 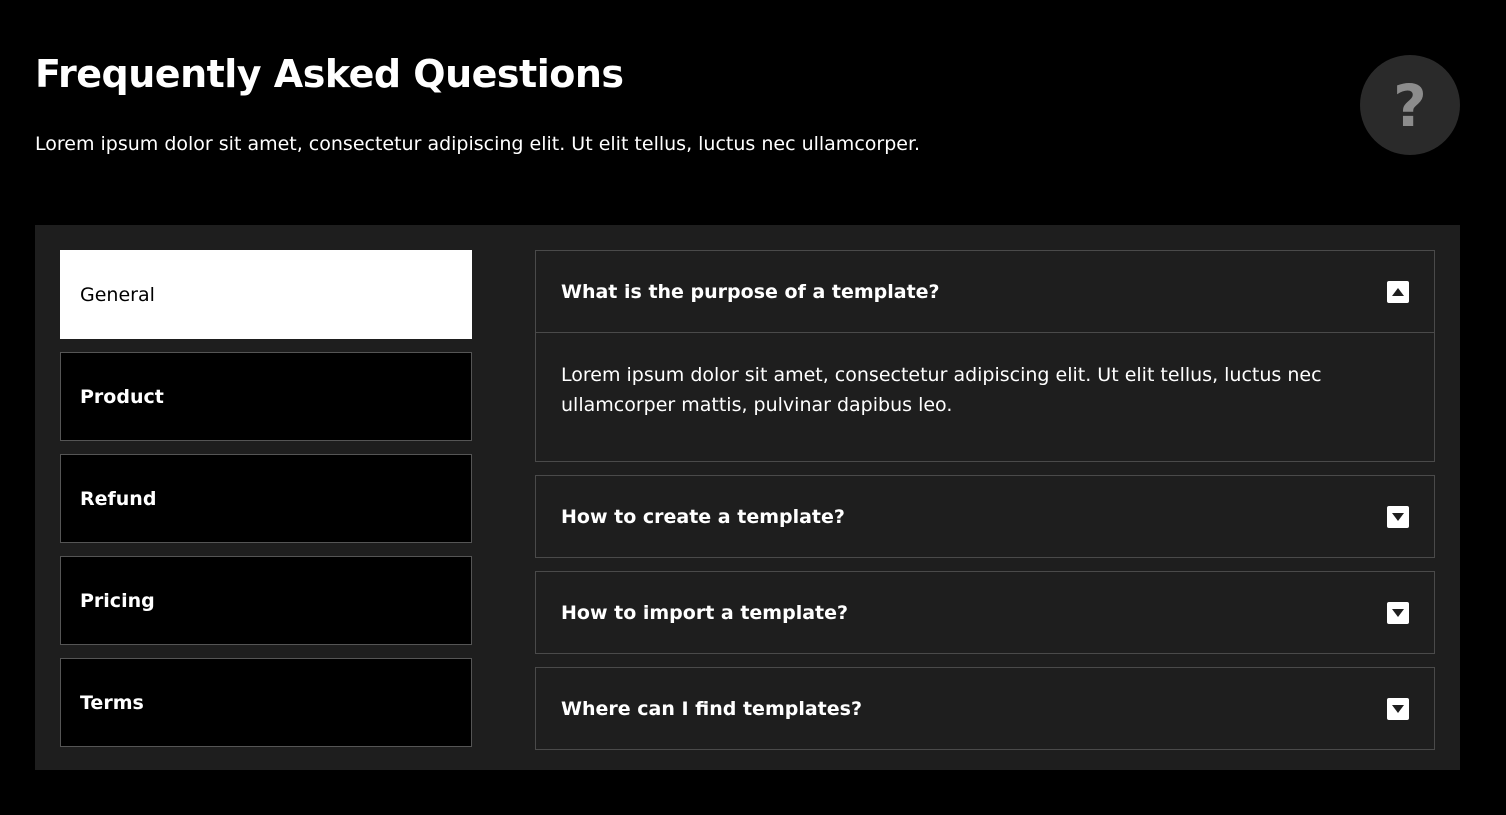 What do you see at coordinates (1398, 291) in the screenshot?
I see `collapse-icon` at bounding box center [1398, 291].